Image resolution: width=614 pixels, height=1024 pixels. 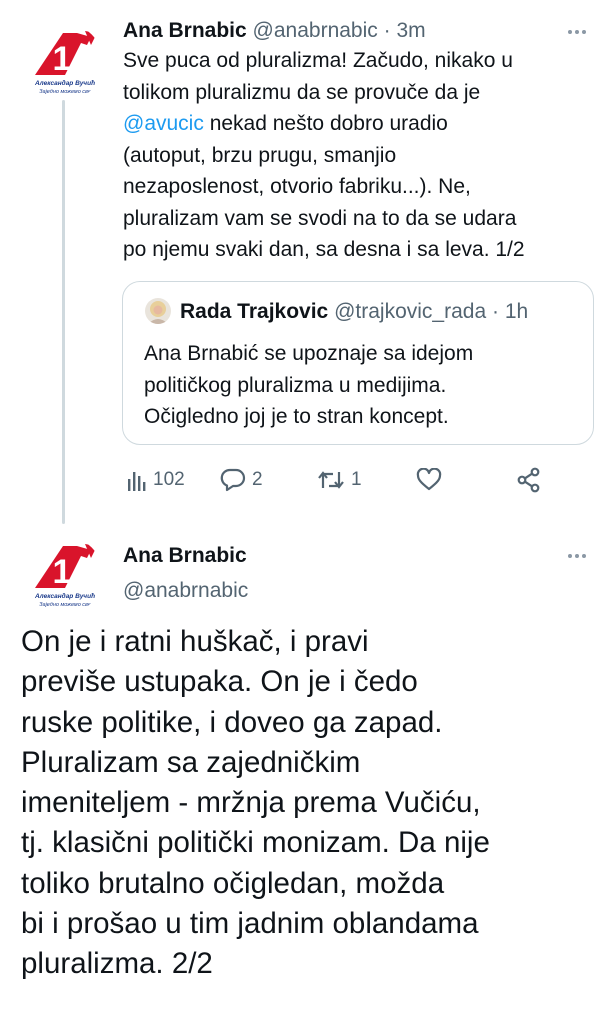 I want to click on reply-count: 2, so click(x=257, y=479).